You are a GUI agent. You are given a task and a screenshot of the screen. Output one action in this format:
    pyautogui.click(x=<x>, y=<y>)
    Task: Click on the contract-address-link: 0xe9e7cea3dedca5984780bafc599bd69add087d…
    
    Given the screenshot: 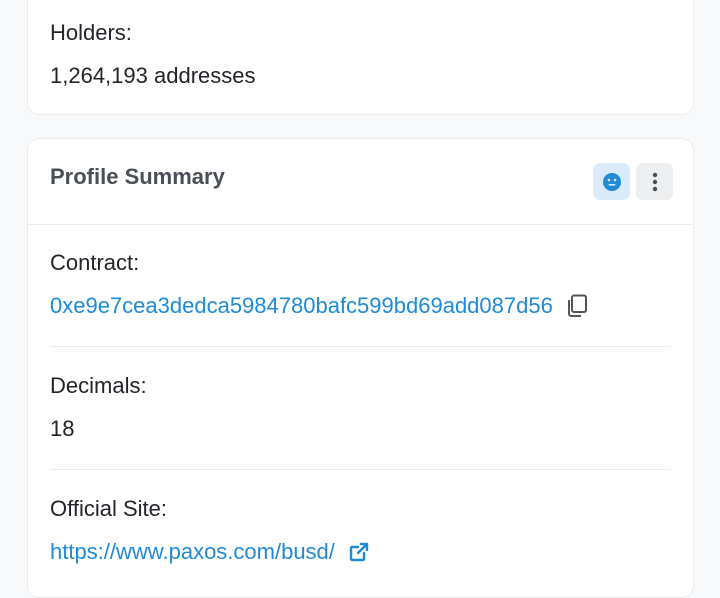 What is the action you would take?
    pyautogui.click(x=301, y=306)
    